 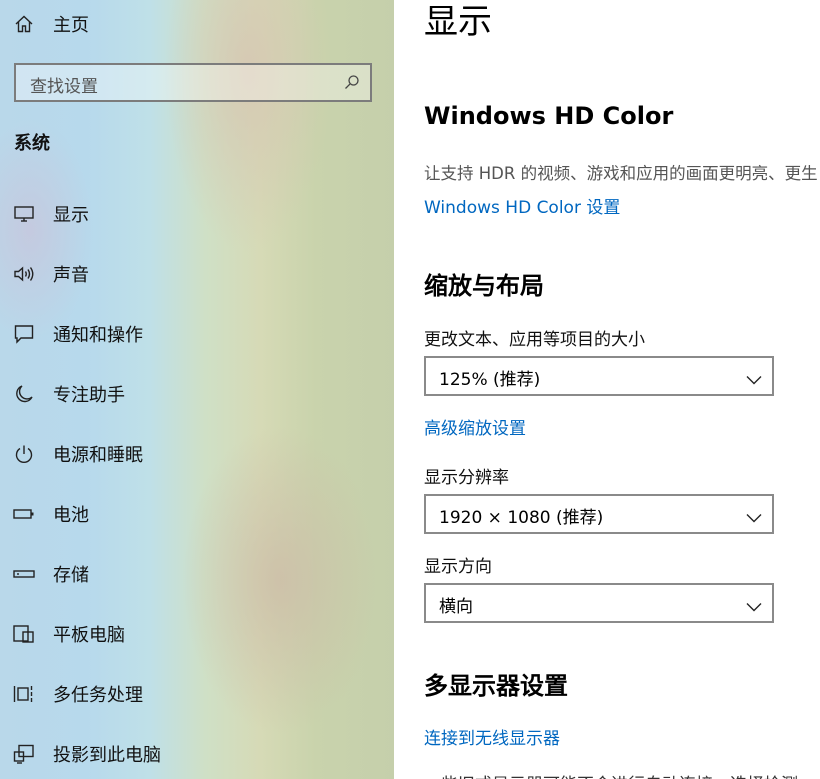 What do you see at coordinates (484, 286) in the screenshot?
I see `scale-heading: 缩放与布局` at bounding box center [484, 286].